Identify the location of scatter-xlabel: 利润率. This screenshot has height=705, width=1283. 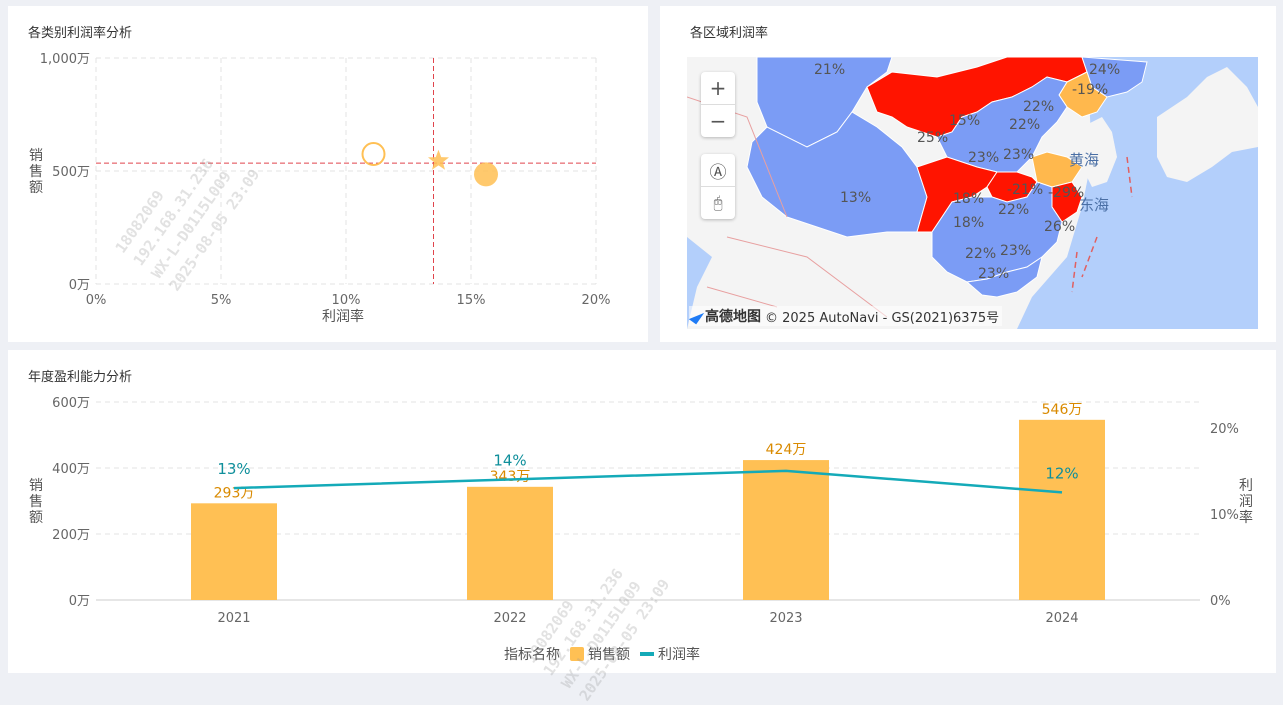
(343, 317).